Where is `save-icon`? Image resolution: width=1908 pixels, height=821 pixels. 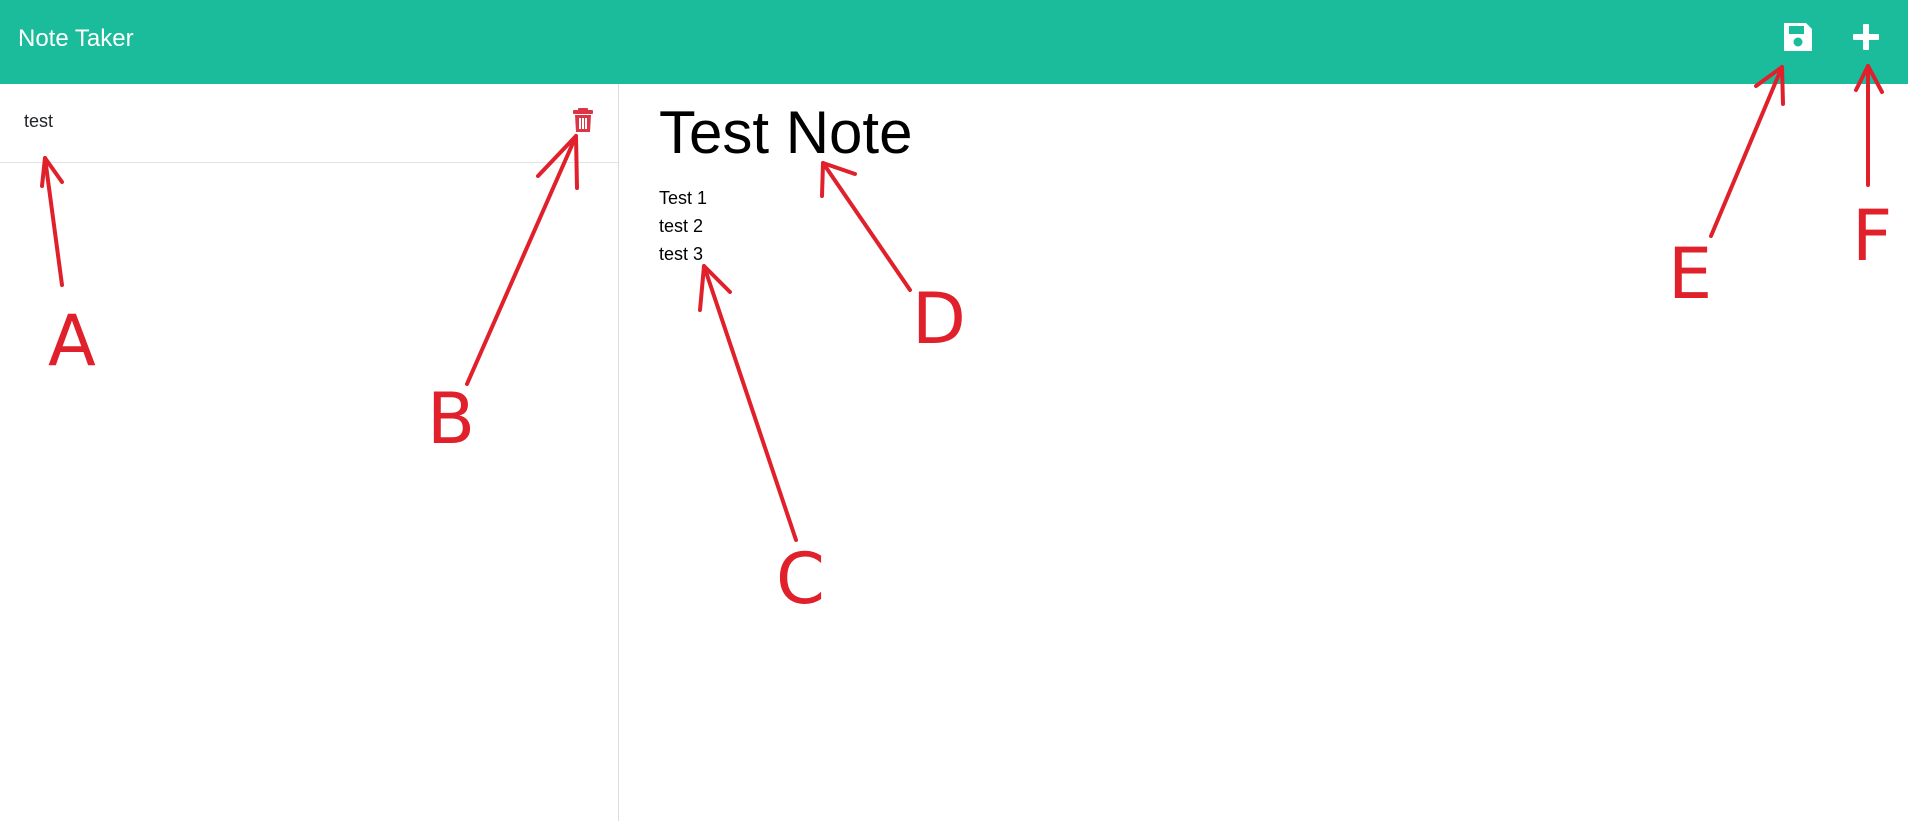 save-icon is located at coordinates (1798, 37).